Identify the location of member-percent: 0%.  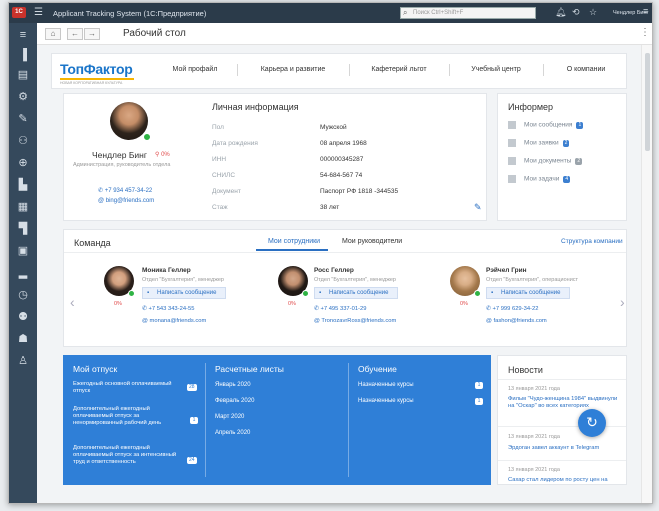
(118, 304).